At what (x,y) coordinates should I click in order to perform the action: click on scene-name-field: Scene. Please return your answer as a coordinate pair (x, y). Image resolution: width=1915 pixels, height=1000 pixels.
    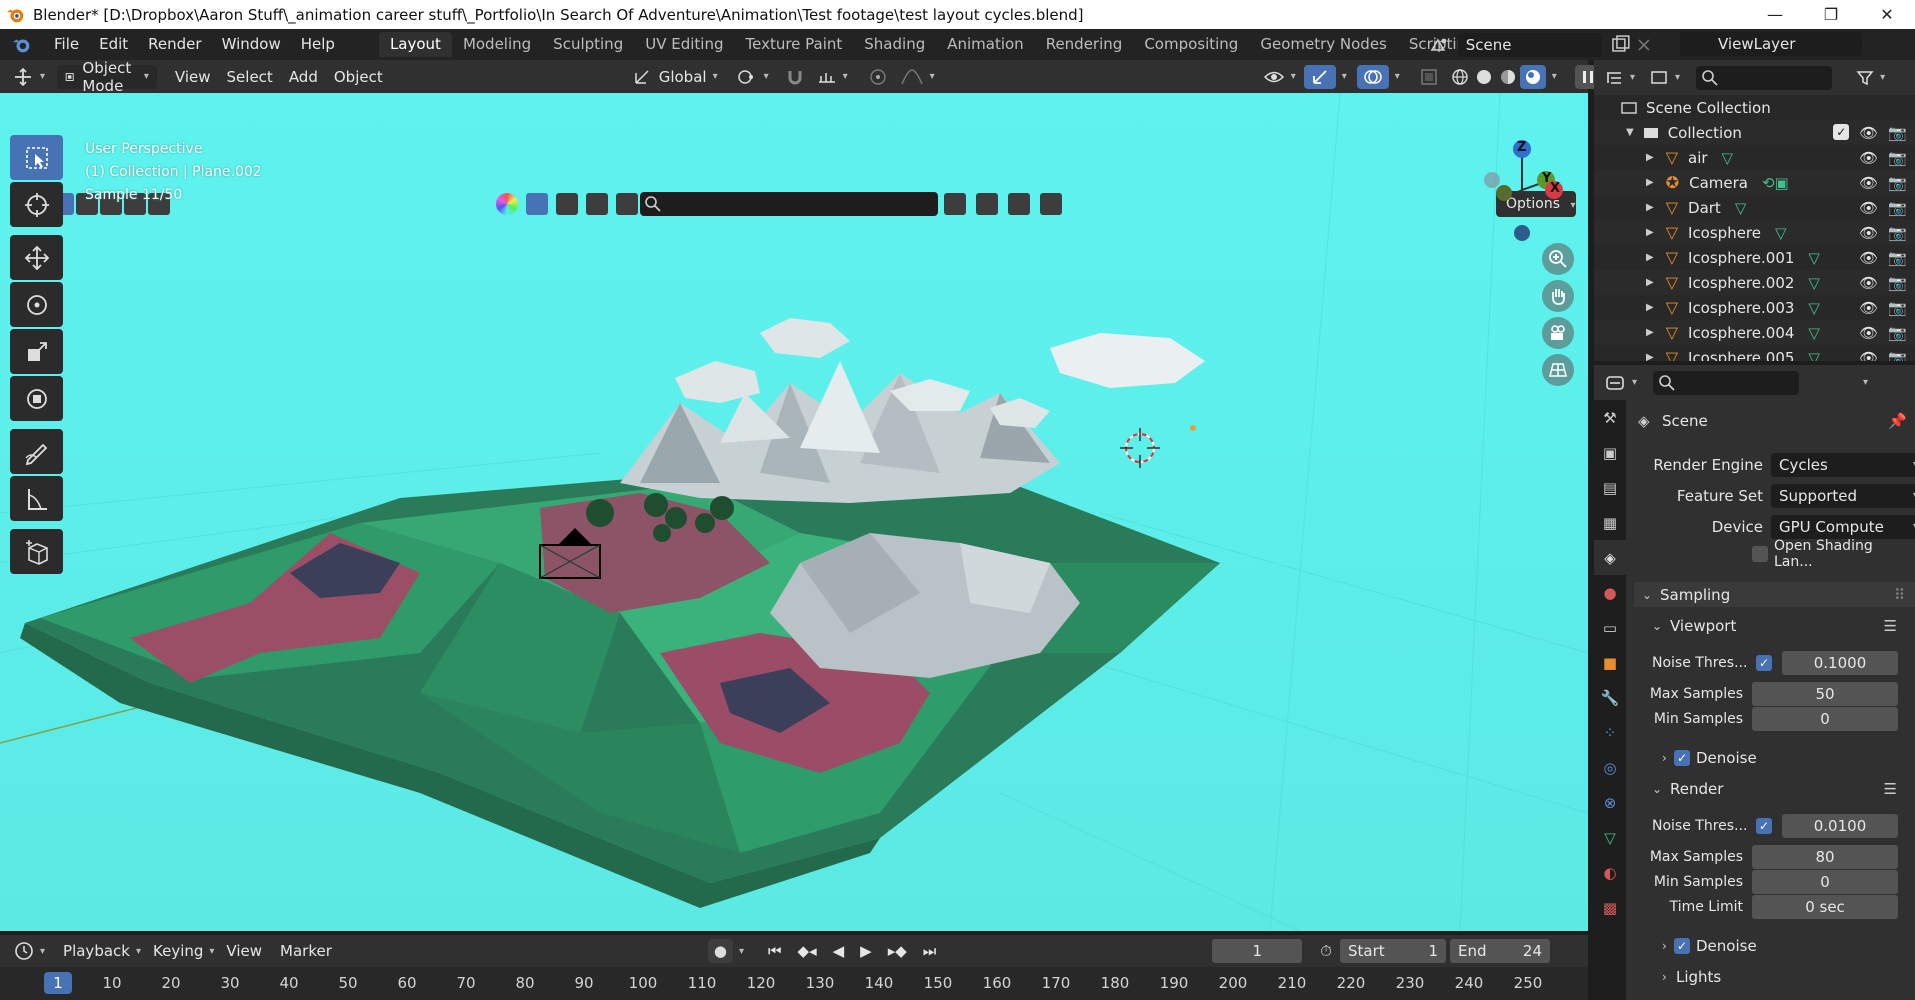
    Looking at the image, I should click on (1530, 44).